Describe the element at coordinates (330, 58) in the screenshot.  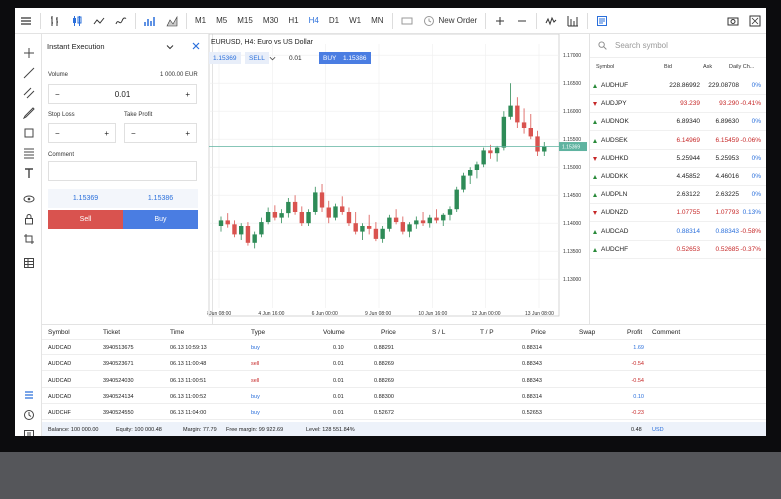
I see `one-click-buy-button: BUY` at that location.